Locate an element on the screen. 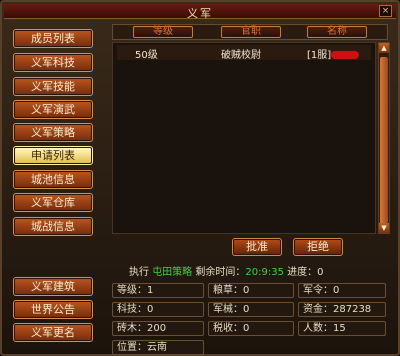 Image resolution: width=400 pixels, height=356 pixels. stat-tax: 税收：0 is located at coordinates (251, 328).